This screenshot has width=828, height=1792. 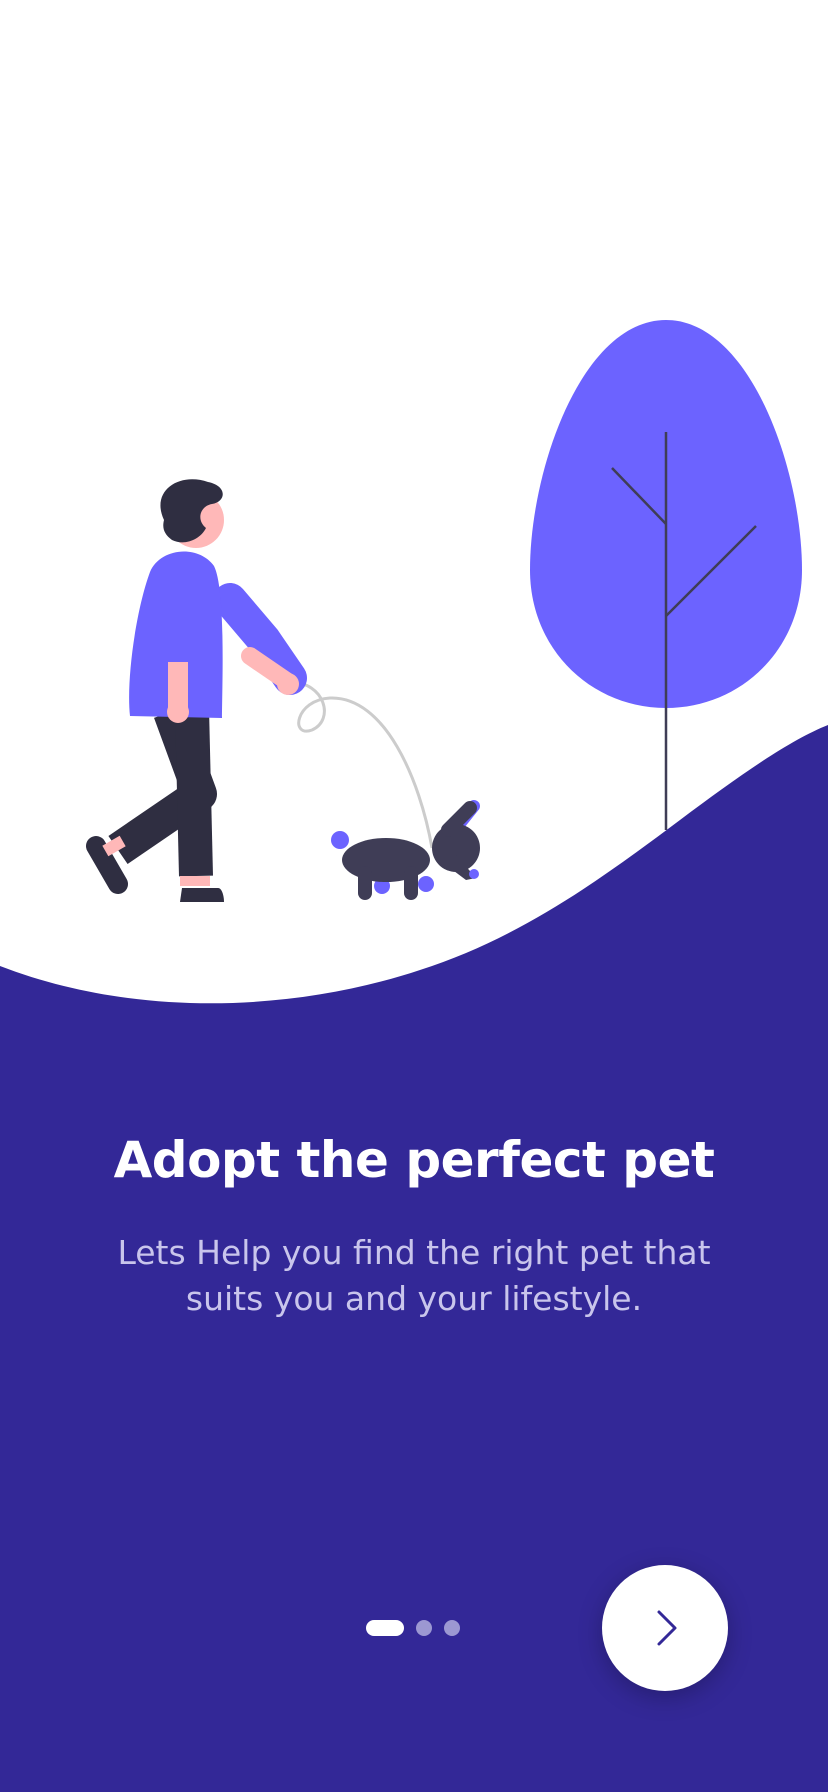 What do you see at coordinates (666, 575) in the screenshot?
I see `tree-illustration` at bounding box center [666, 575].